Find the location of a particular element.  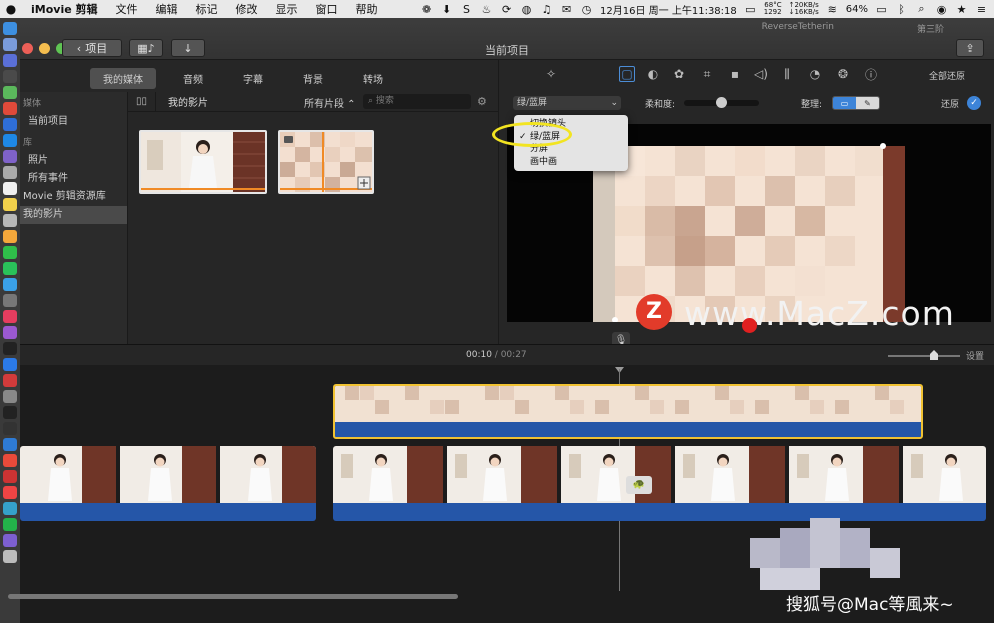

photos-icon is located at coordinates (10, 236).